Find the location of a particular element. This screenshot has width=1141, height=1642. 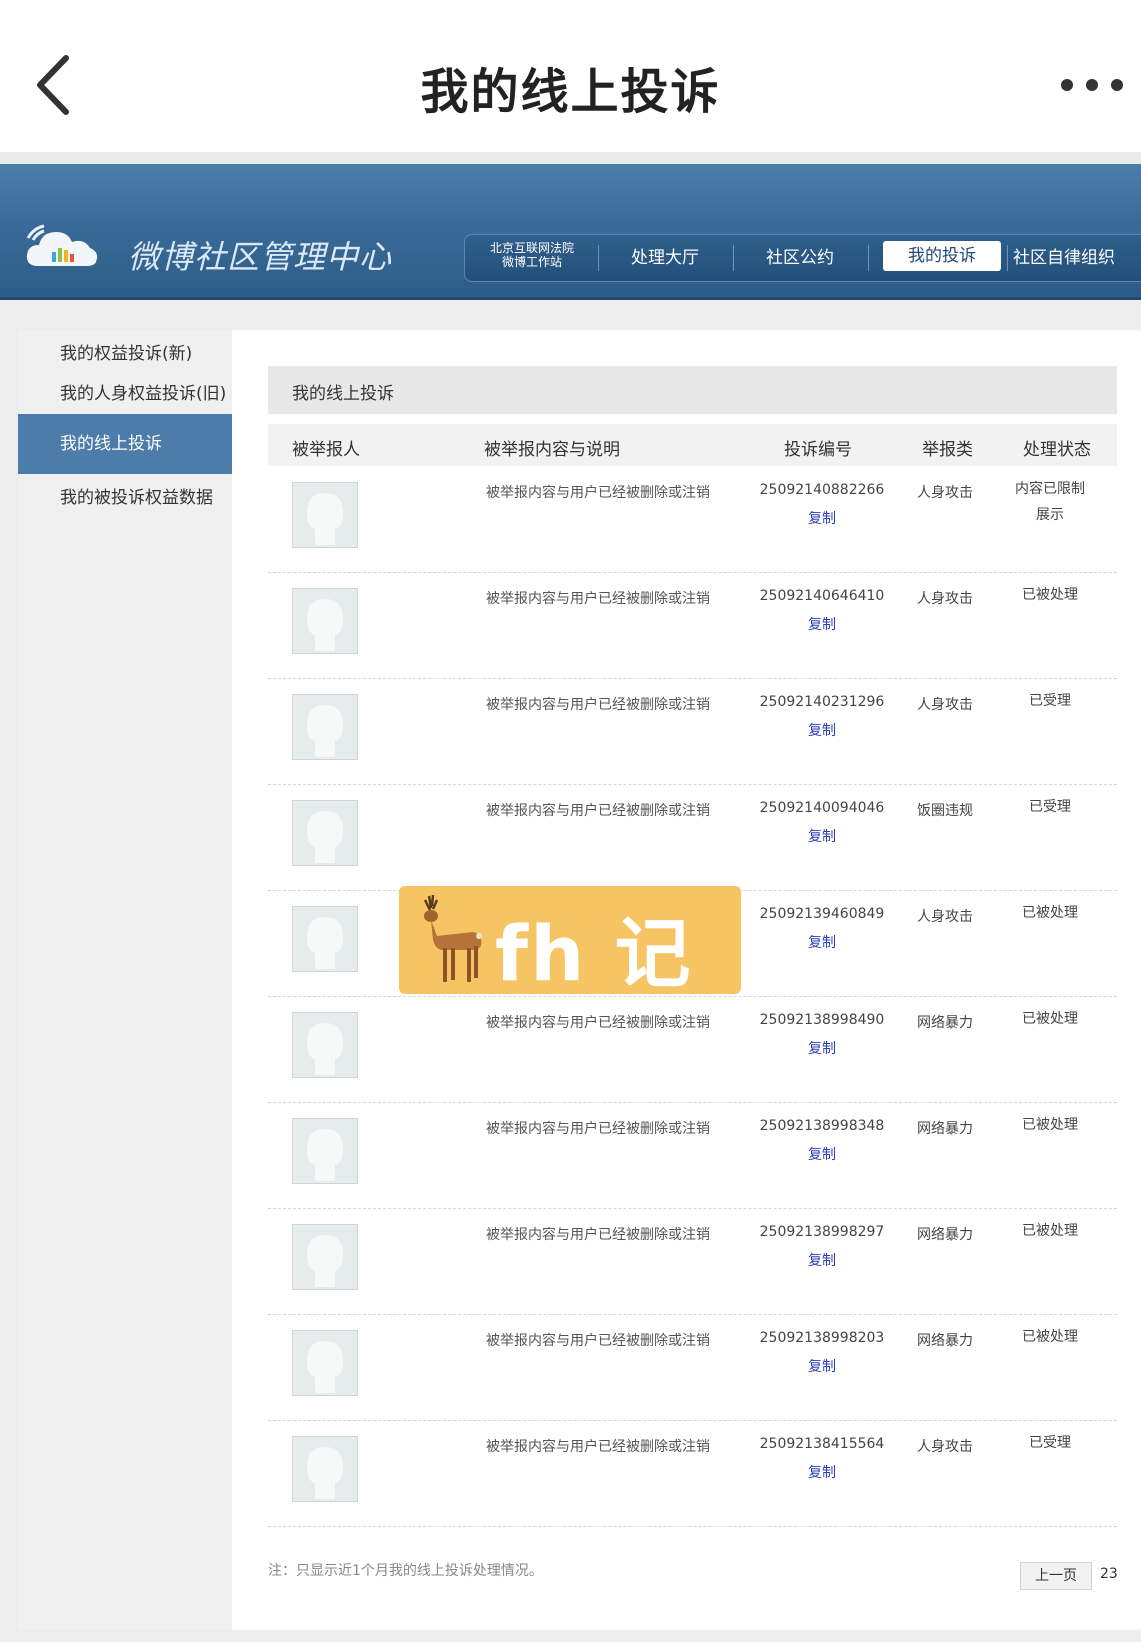

nav-item-my-complaints: 我的投诉 is located at coordinates (942, 256).